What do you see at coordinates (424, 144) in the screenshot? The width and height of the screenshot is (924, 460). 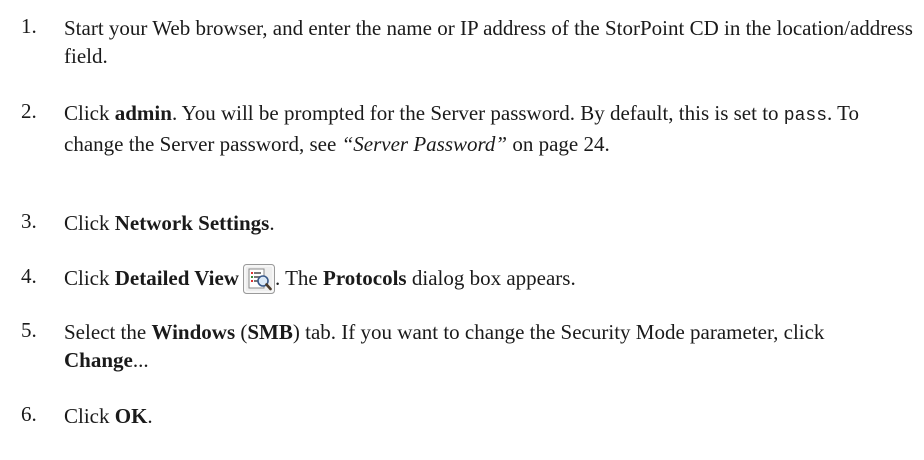 I see `cross-reference: “Server Password”` at bounding box center [424, 144].